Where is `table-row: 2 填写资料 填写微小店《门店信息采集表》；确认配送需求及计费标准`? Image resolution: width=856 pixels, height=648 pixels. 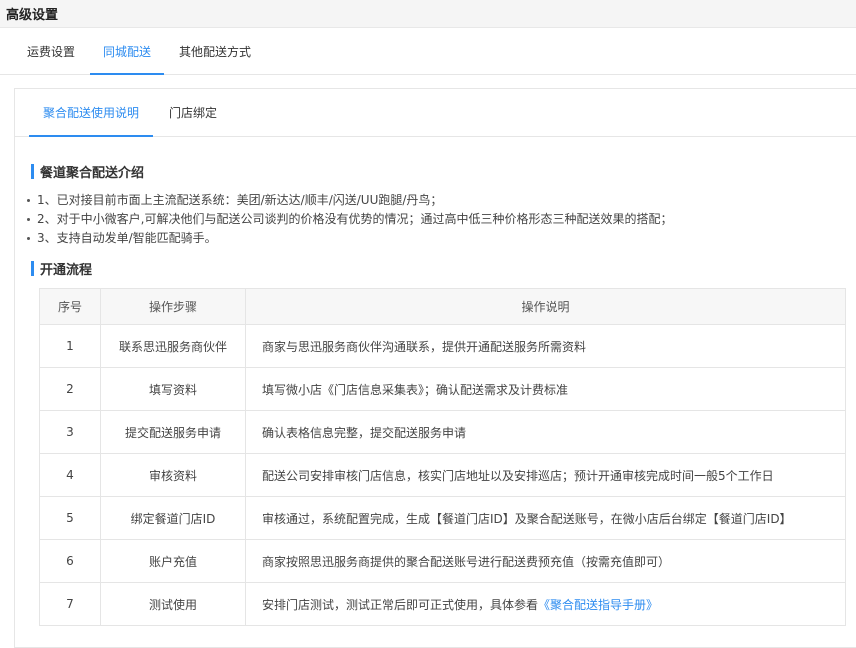
table-row: 2 填写资料 填写微小店《门店信息采集表》；确认配送需求及计费标准 is located at coordinates (442, 389).